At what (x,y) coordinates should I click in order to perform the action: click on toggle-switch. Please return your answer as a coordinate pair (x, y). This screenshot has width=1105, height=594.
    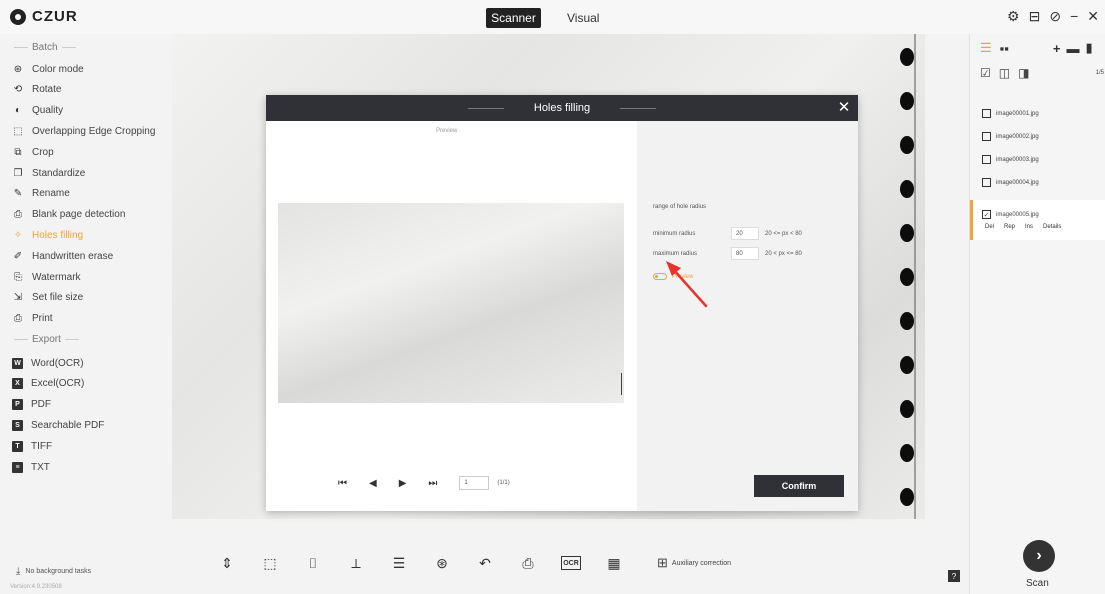
    Looking at the image, I should click on (660, 276).